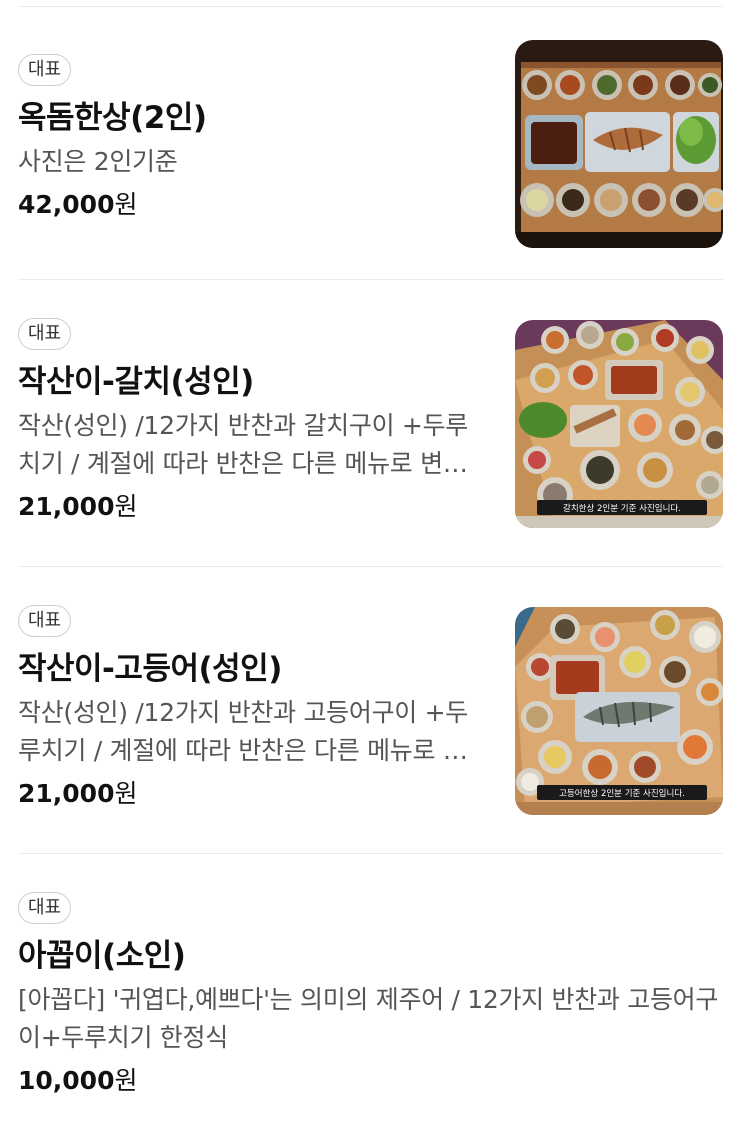  What do you see at coordinates (622, 793) in the screenshot?
I see `photo-caption: 고등어한상 2인분 기준 사진입니다.` at bounding box center [622, 793].